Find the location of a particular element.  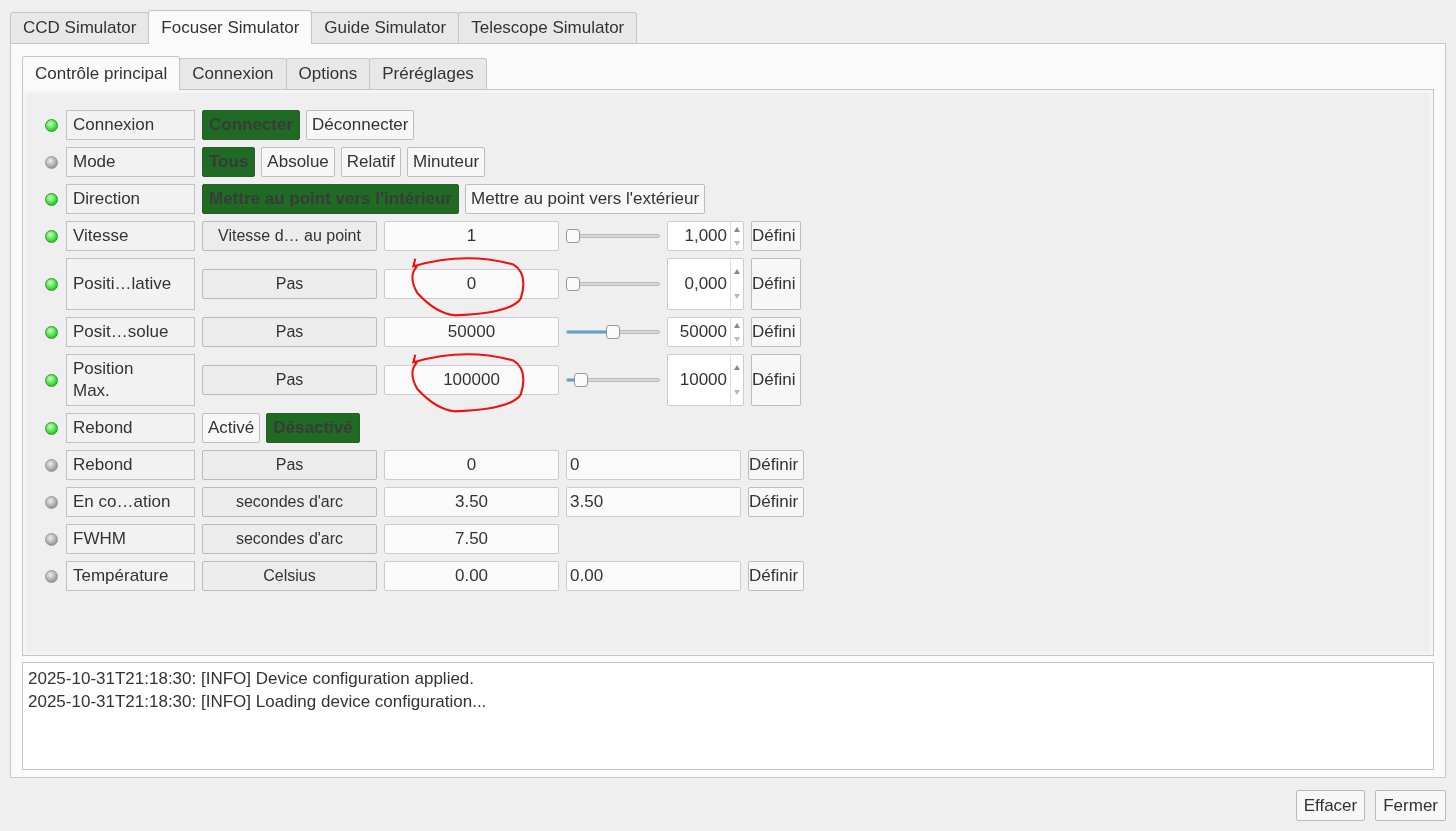

spin-box: 10000 is located at coordinates (705, 380).